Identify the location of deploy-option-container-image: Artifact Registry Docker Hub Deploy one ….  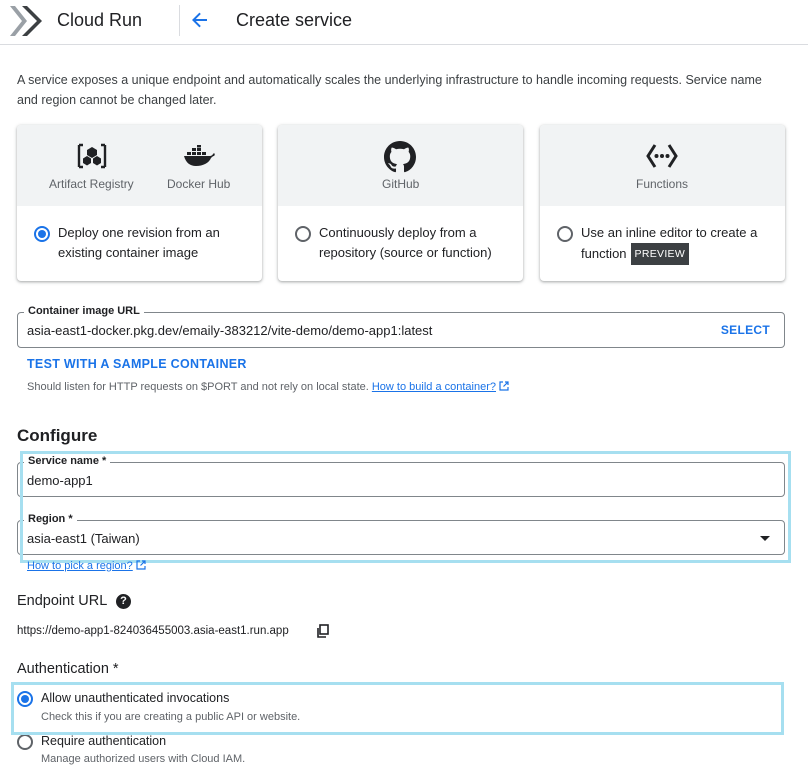
(139, 203).